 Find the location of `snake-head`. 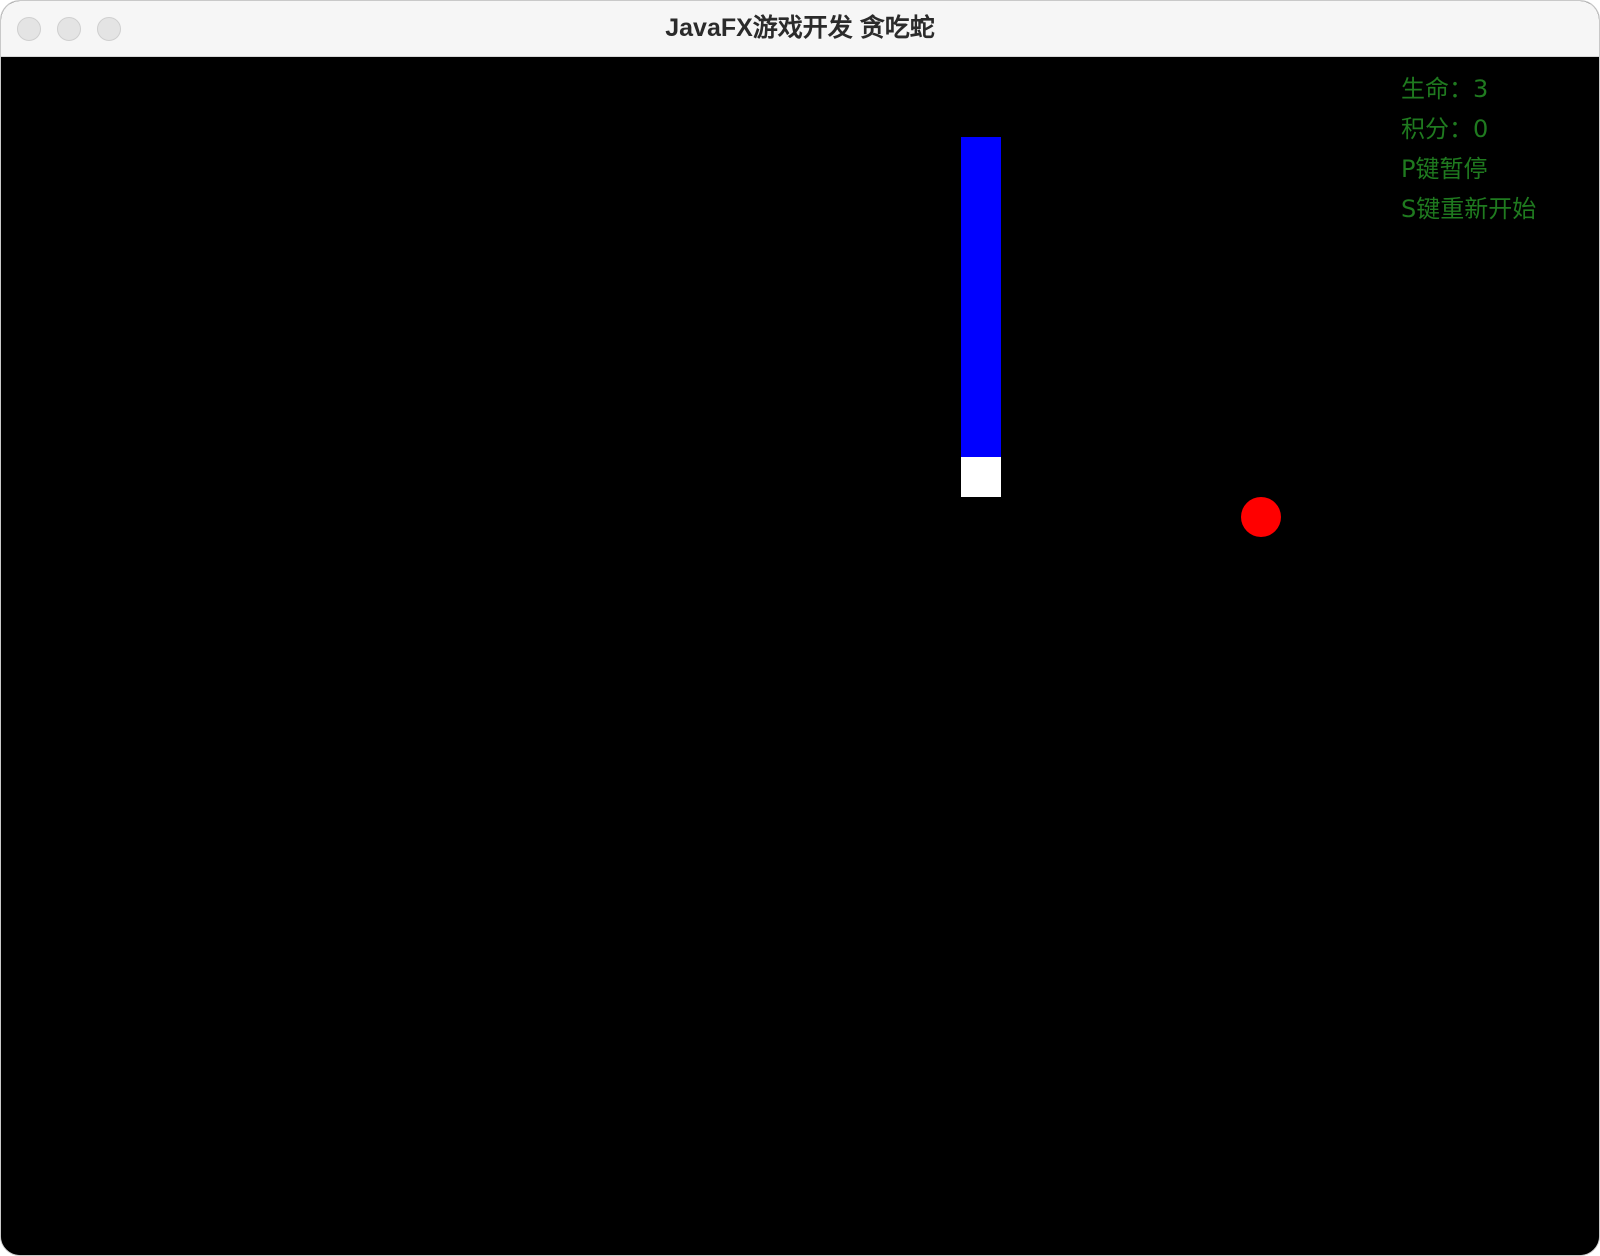

snake-head is located at coordinates (981, 477).